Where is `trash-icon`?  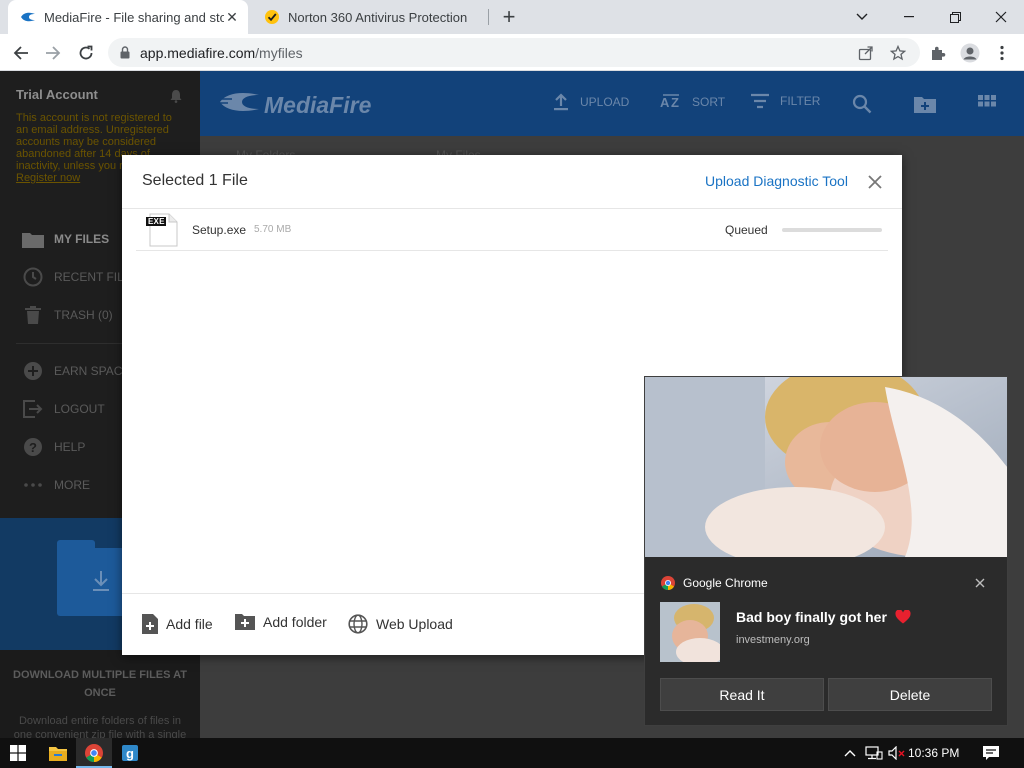 trash-icon is located at coordinates (33, 315).